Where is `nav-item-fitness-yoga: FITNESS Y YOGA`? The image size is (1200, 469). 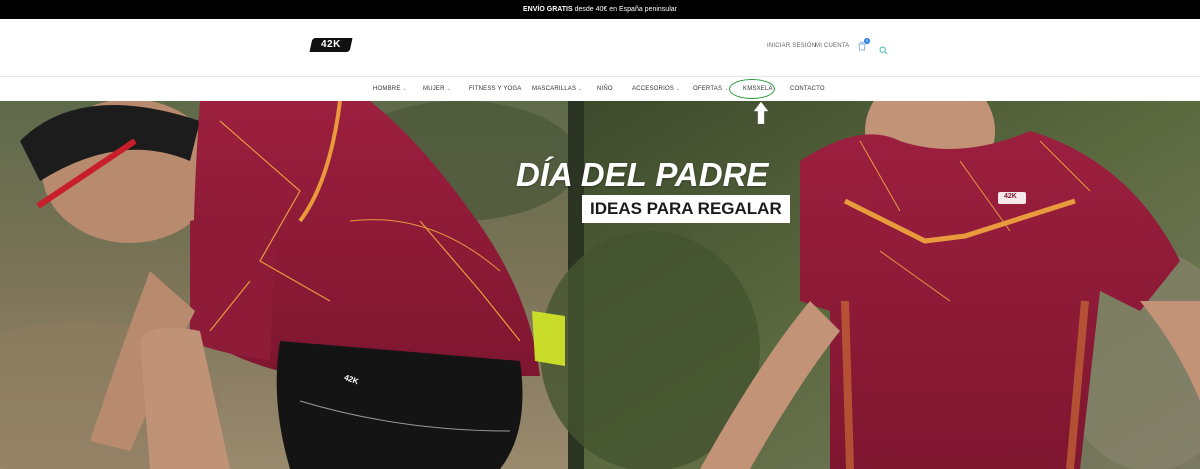
nav-item-fitness-yoga: FITNESS Y YOGA is located at coordinates (495, 89).